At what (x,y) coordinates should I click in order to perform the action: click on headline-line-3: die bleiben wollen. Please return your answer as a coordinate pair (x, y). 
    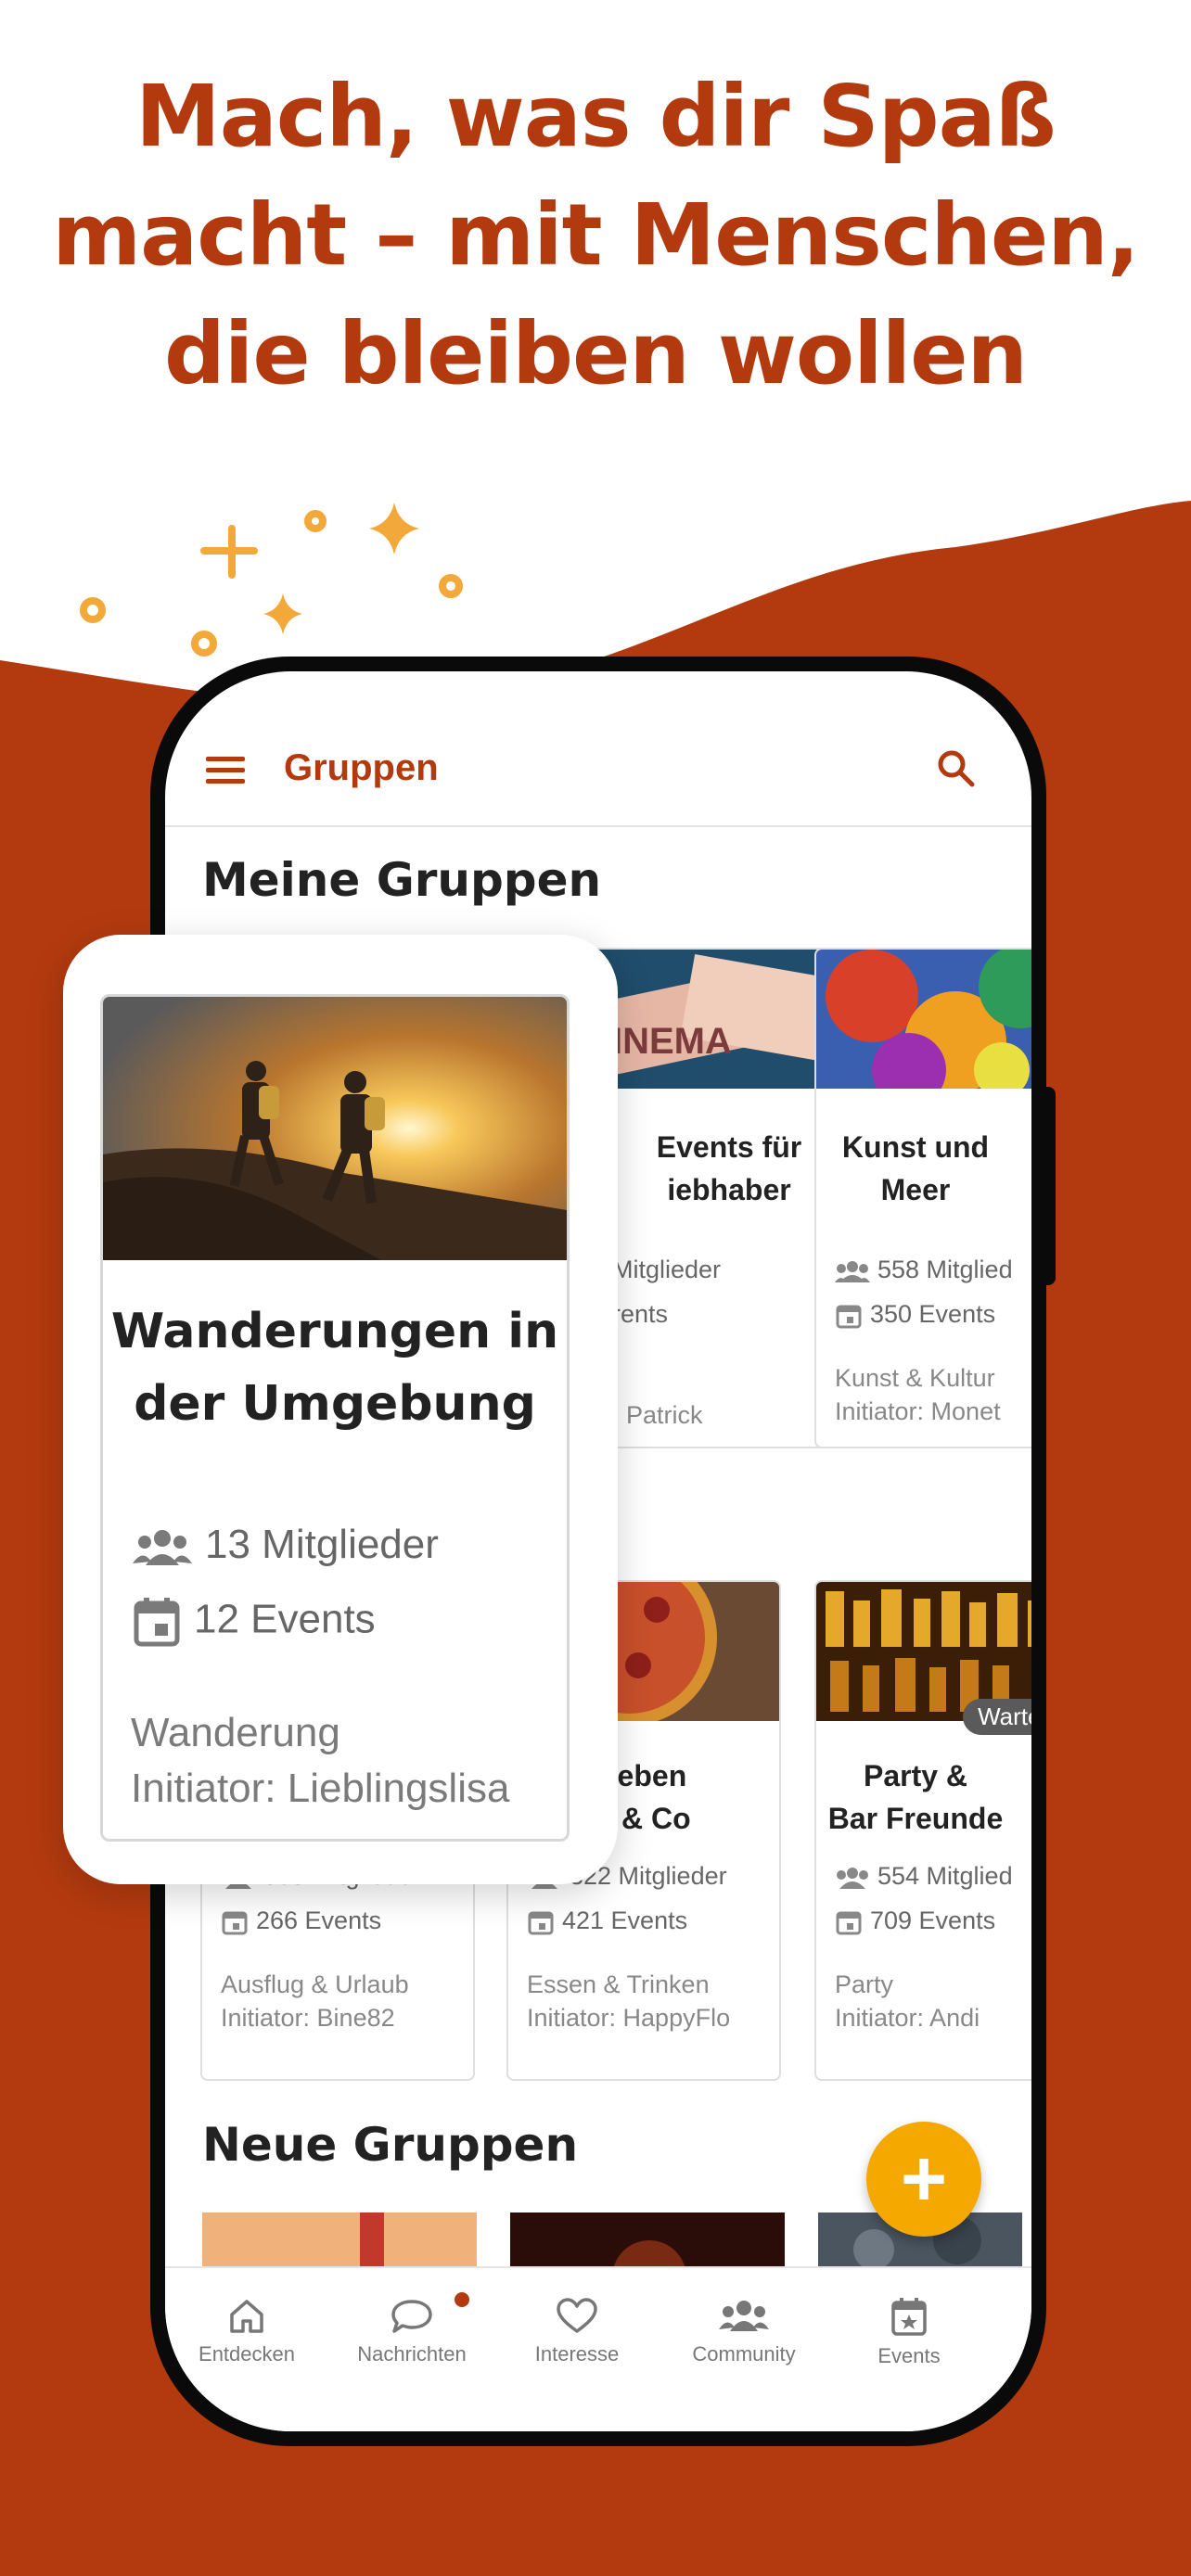
    Looking at the image, I should click on (595, 353).